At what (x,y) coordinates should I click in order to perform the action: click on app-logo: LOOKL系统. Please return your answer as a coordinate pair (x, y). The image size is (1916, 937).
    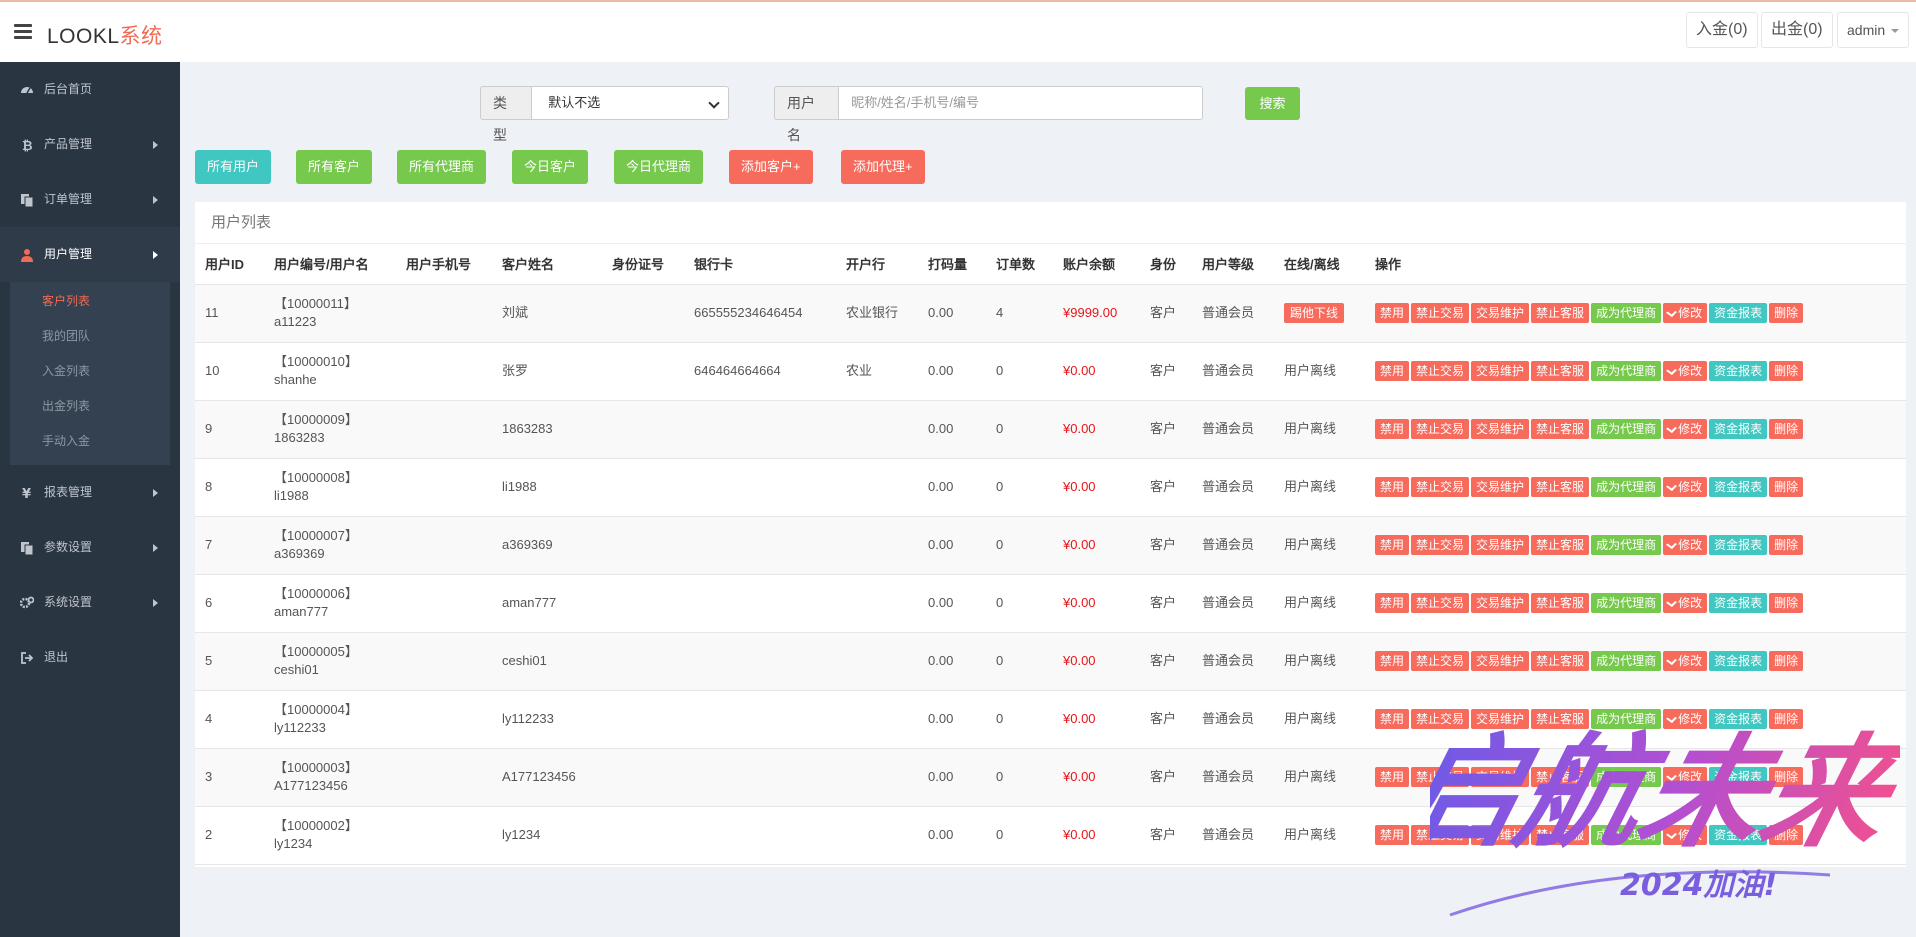
    Looking at the image, I should click on (105, 35).